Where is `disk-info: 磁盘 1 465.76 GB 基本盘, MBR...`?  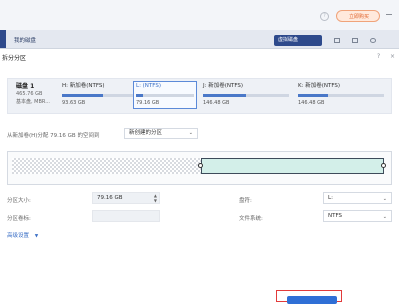 disk-info: 磁盘 1 465.76 GB 基本盘, MBR... is located at coordinates (33, 93).